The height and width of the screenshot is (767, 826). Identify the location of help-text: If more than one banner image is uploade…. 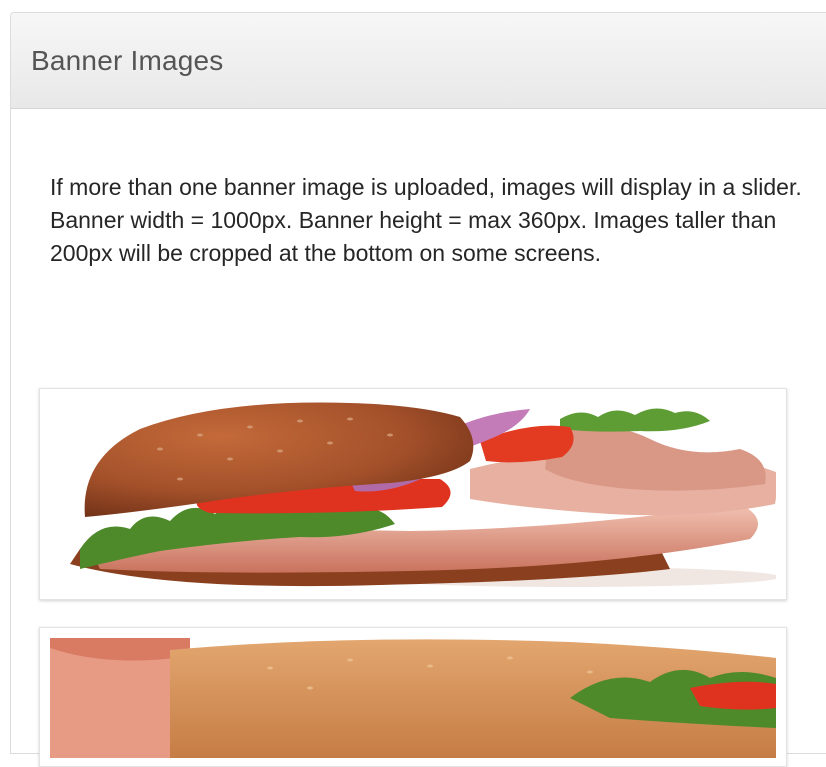
(430, 220).